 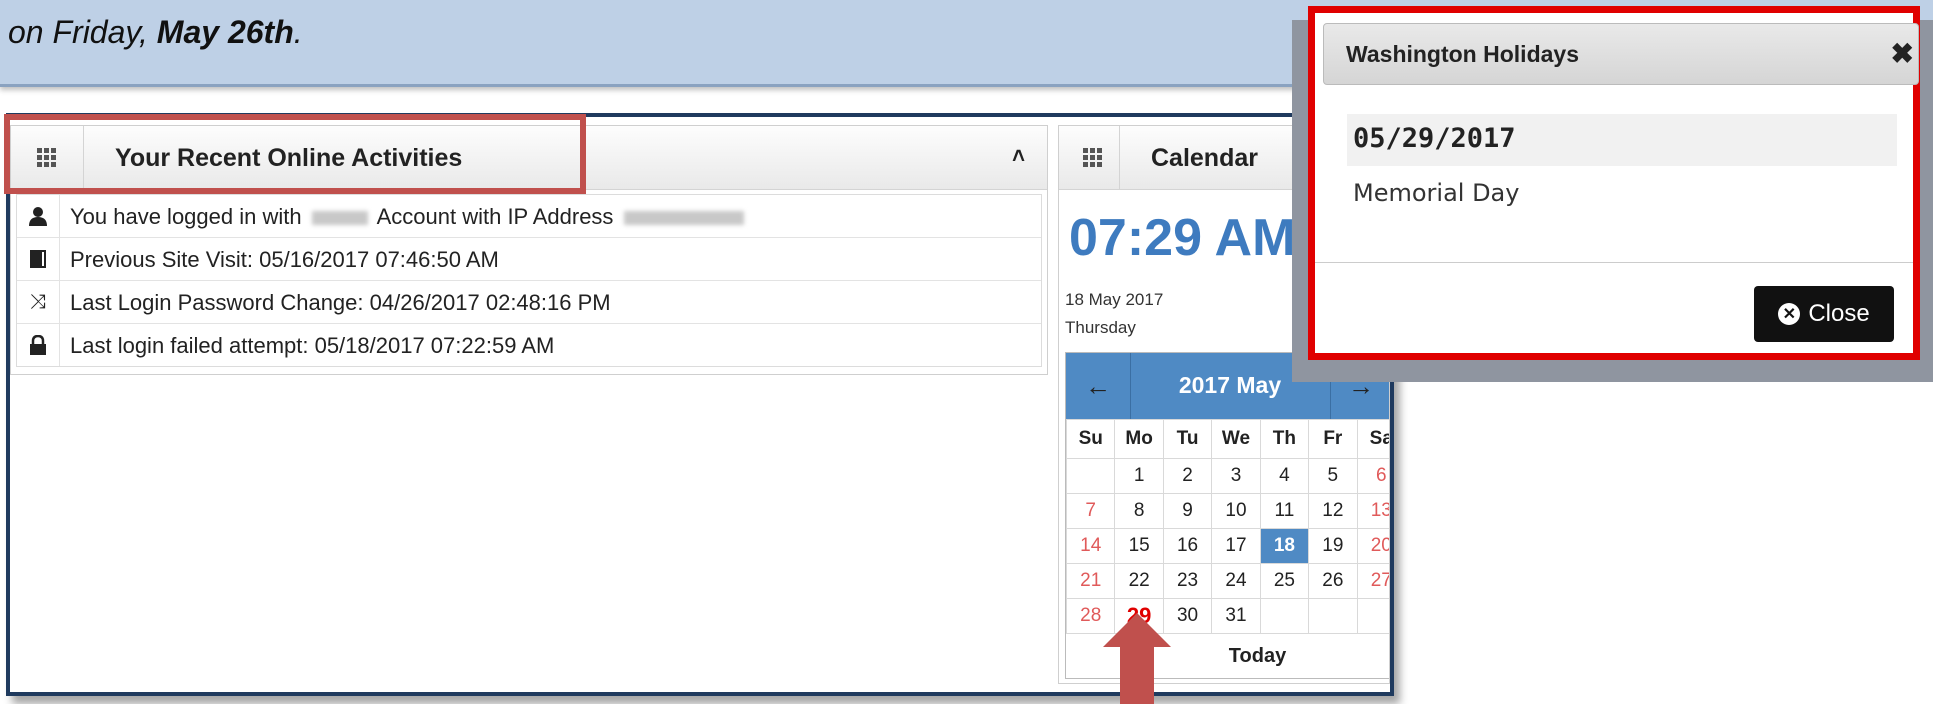 What do you see at coordinates (1187, 476) in the screenshot?
I see `calendar-day: 2` at bounding box center [1187, 476].